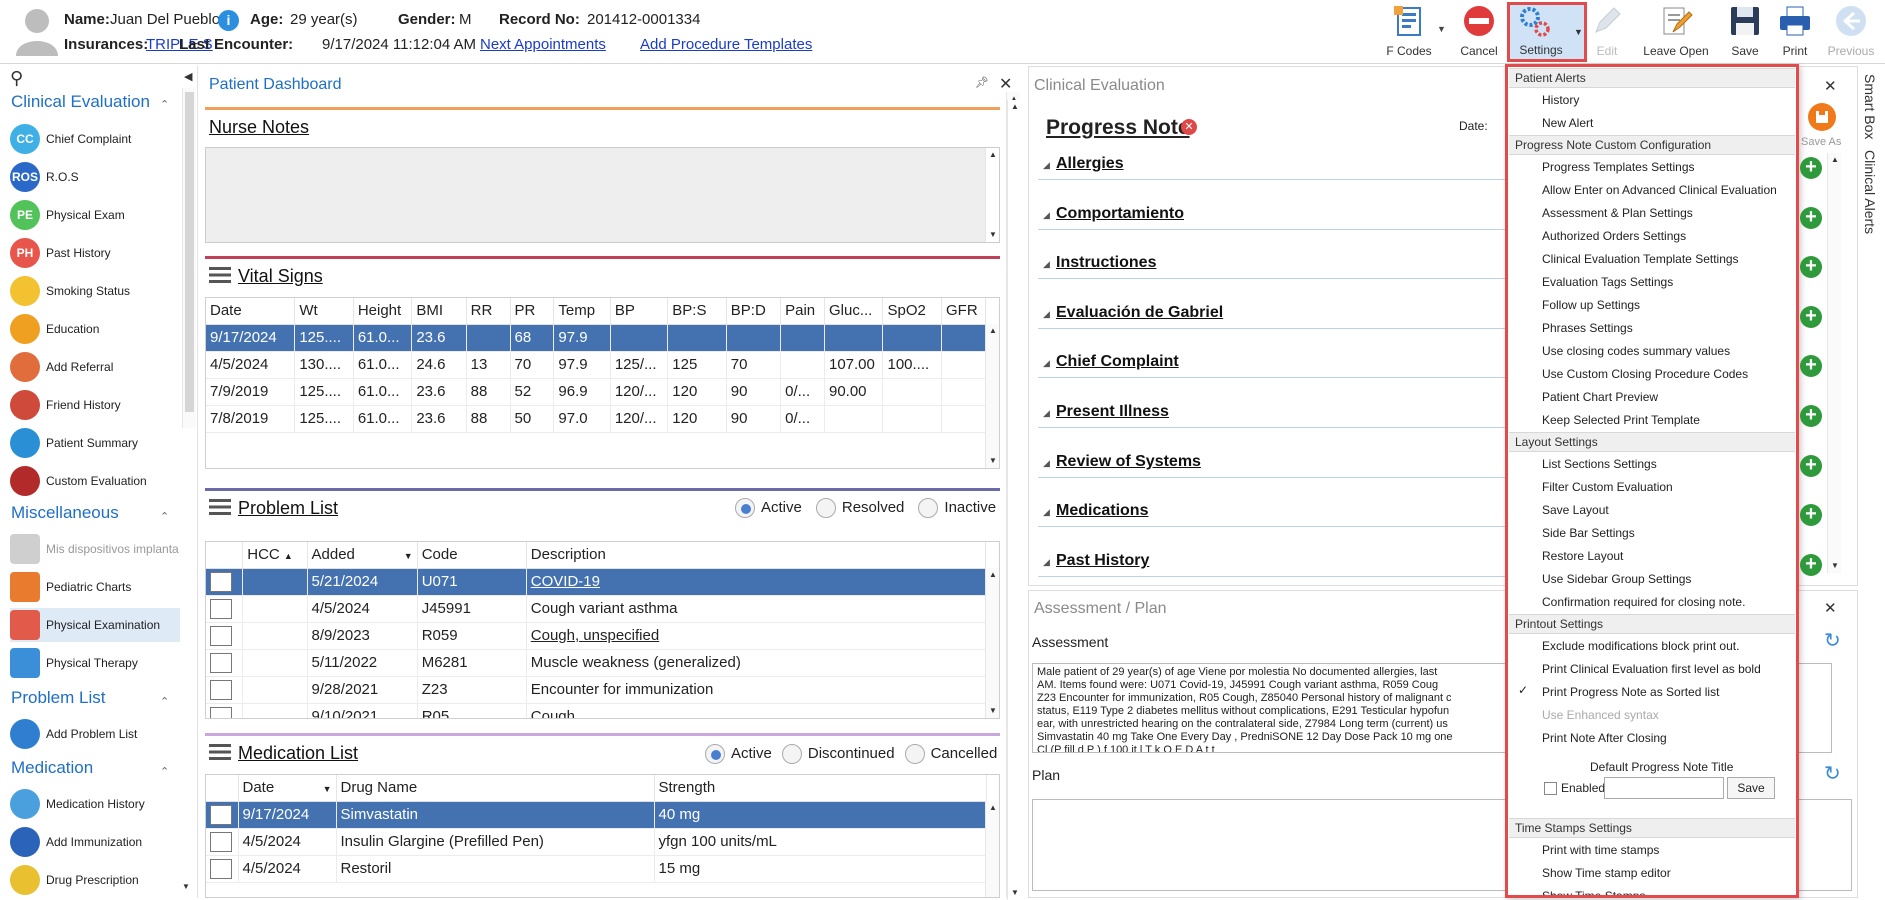 The image size is (1885, 900). Describe the element at coordinates (1599, 464) in the screenshot. I see `menu-item-list-sections-settings: List Sections Settings` at that location.